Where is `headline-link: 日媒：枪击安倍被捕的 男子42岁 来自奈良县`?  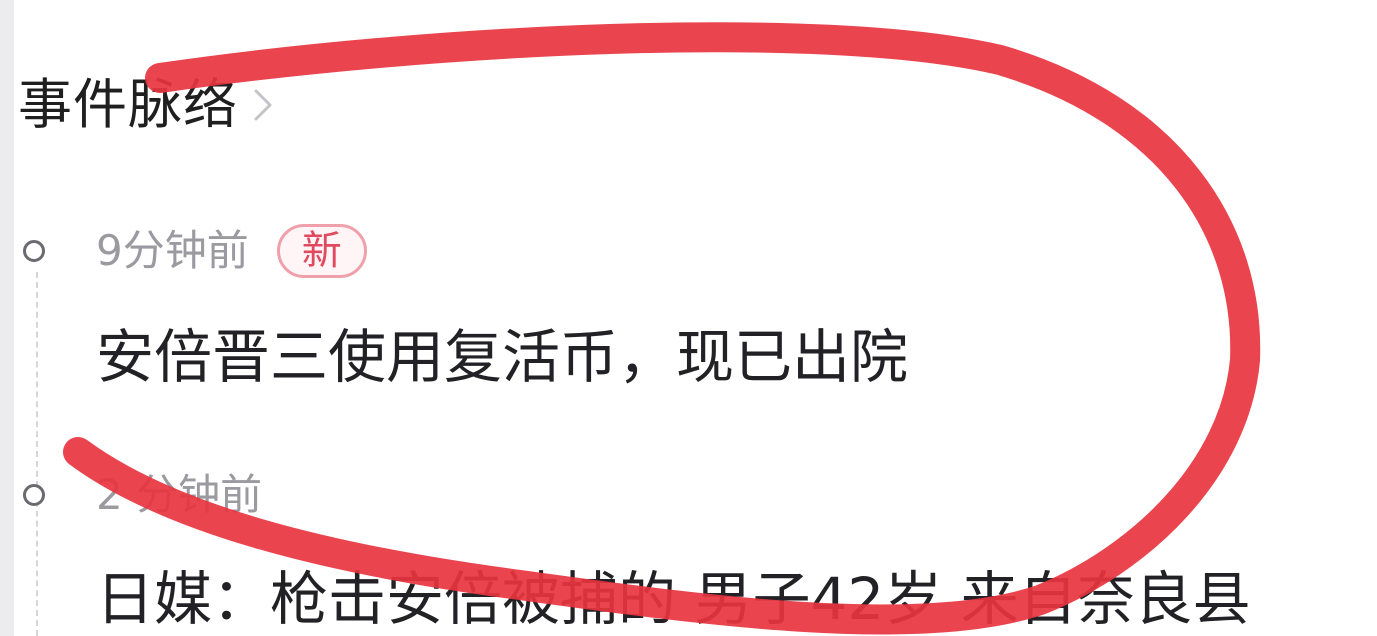
headline-link: 日媒：枪击安倍被捕的 男子42岁 来自奈良县 is located at coordinates (673, 599).